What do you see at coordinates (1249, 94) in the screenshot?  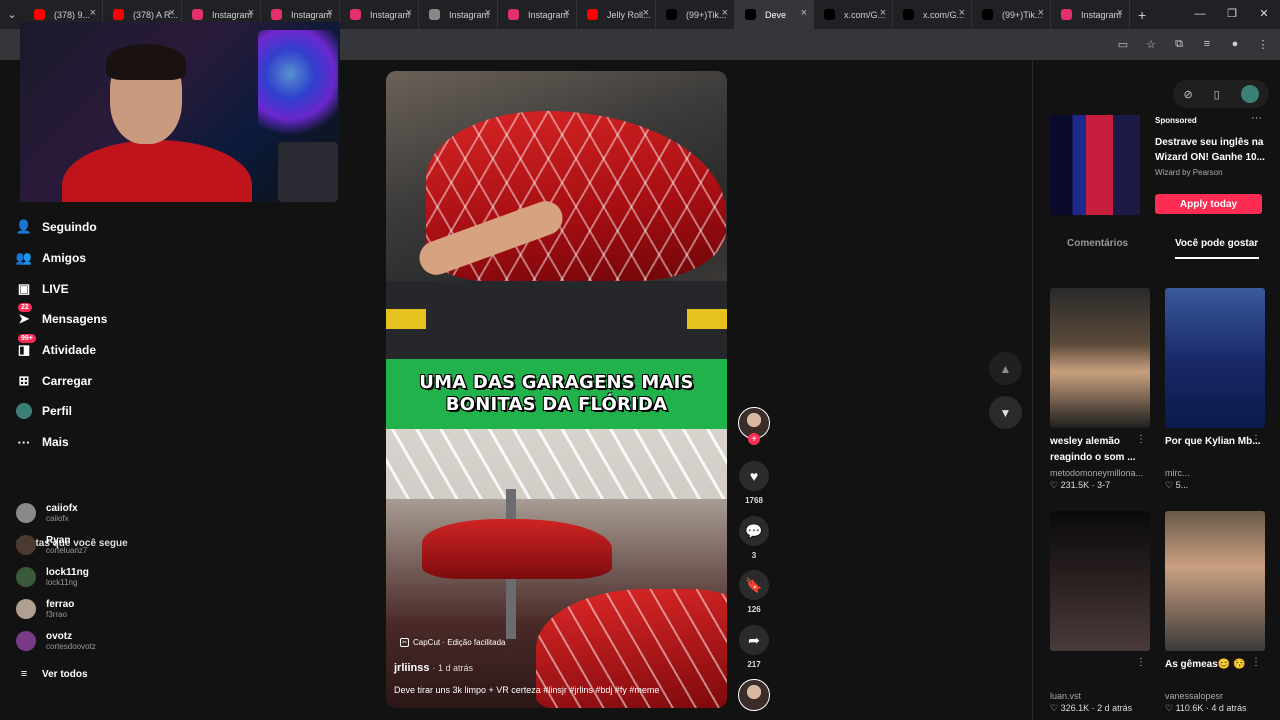 I see `my-avatar` at bounding box center [1249, 94].